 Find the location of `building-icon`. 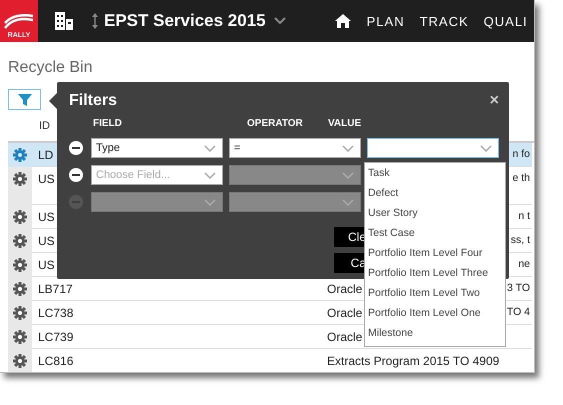

building-icon is located at coordinates (64, 21).